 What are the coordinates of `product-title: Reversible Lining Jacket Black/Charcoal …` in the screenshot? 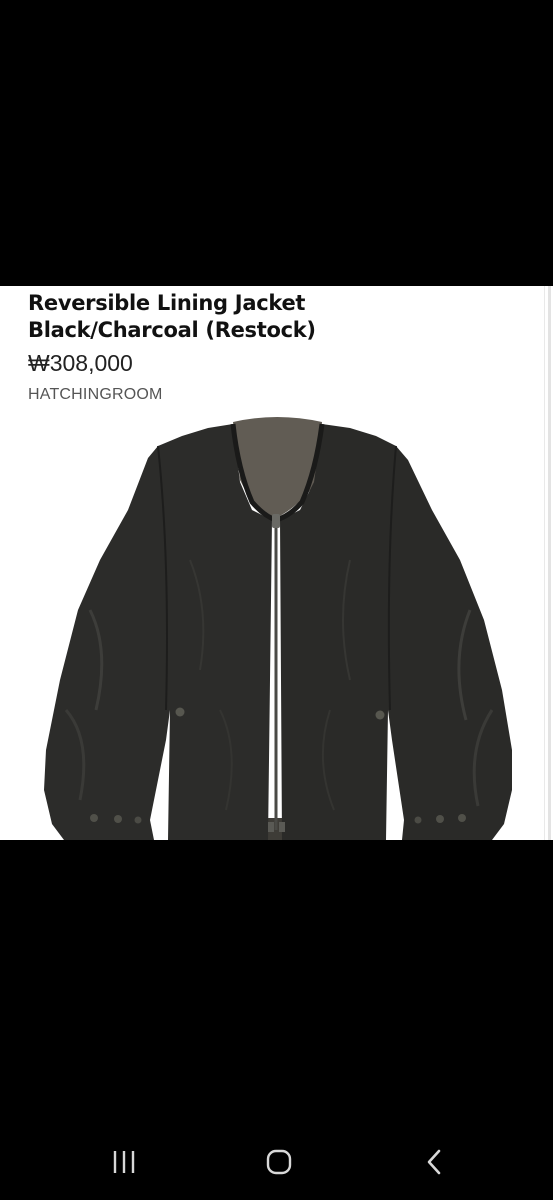 It's located at (172, 317).